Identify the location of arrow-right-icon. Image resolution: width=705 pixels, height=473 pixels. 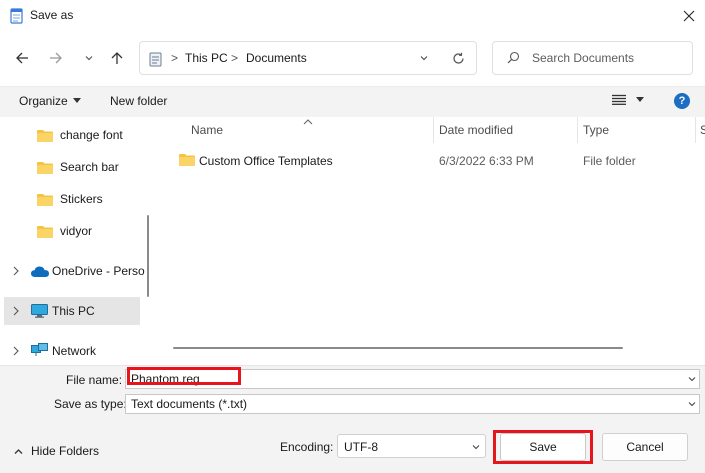
(56, 58).